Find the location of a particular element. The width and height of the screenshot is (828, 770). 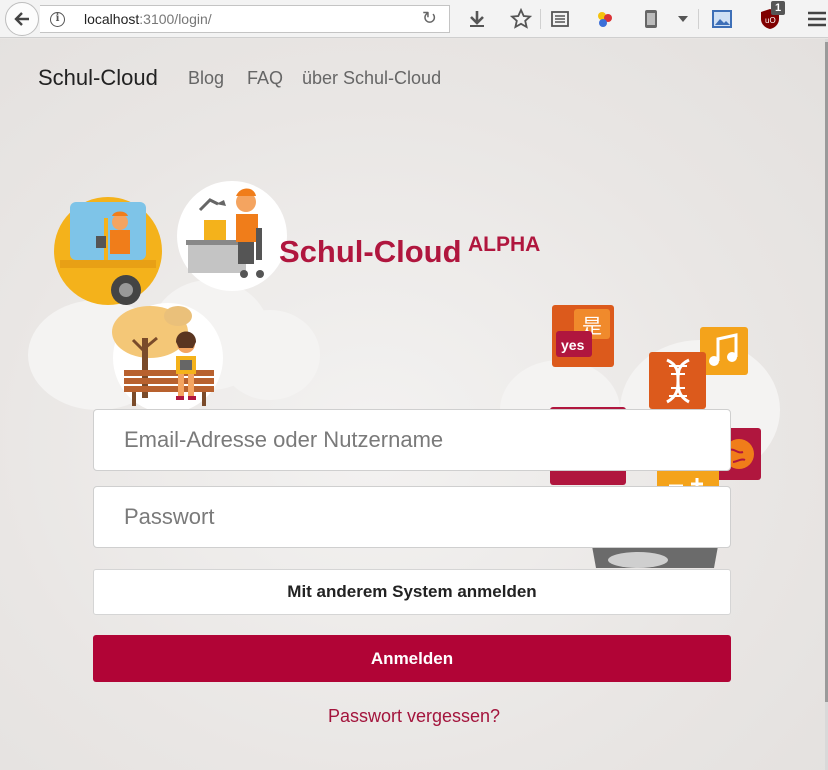

desk-student-illustration is located at coordinates (232, 236).